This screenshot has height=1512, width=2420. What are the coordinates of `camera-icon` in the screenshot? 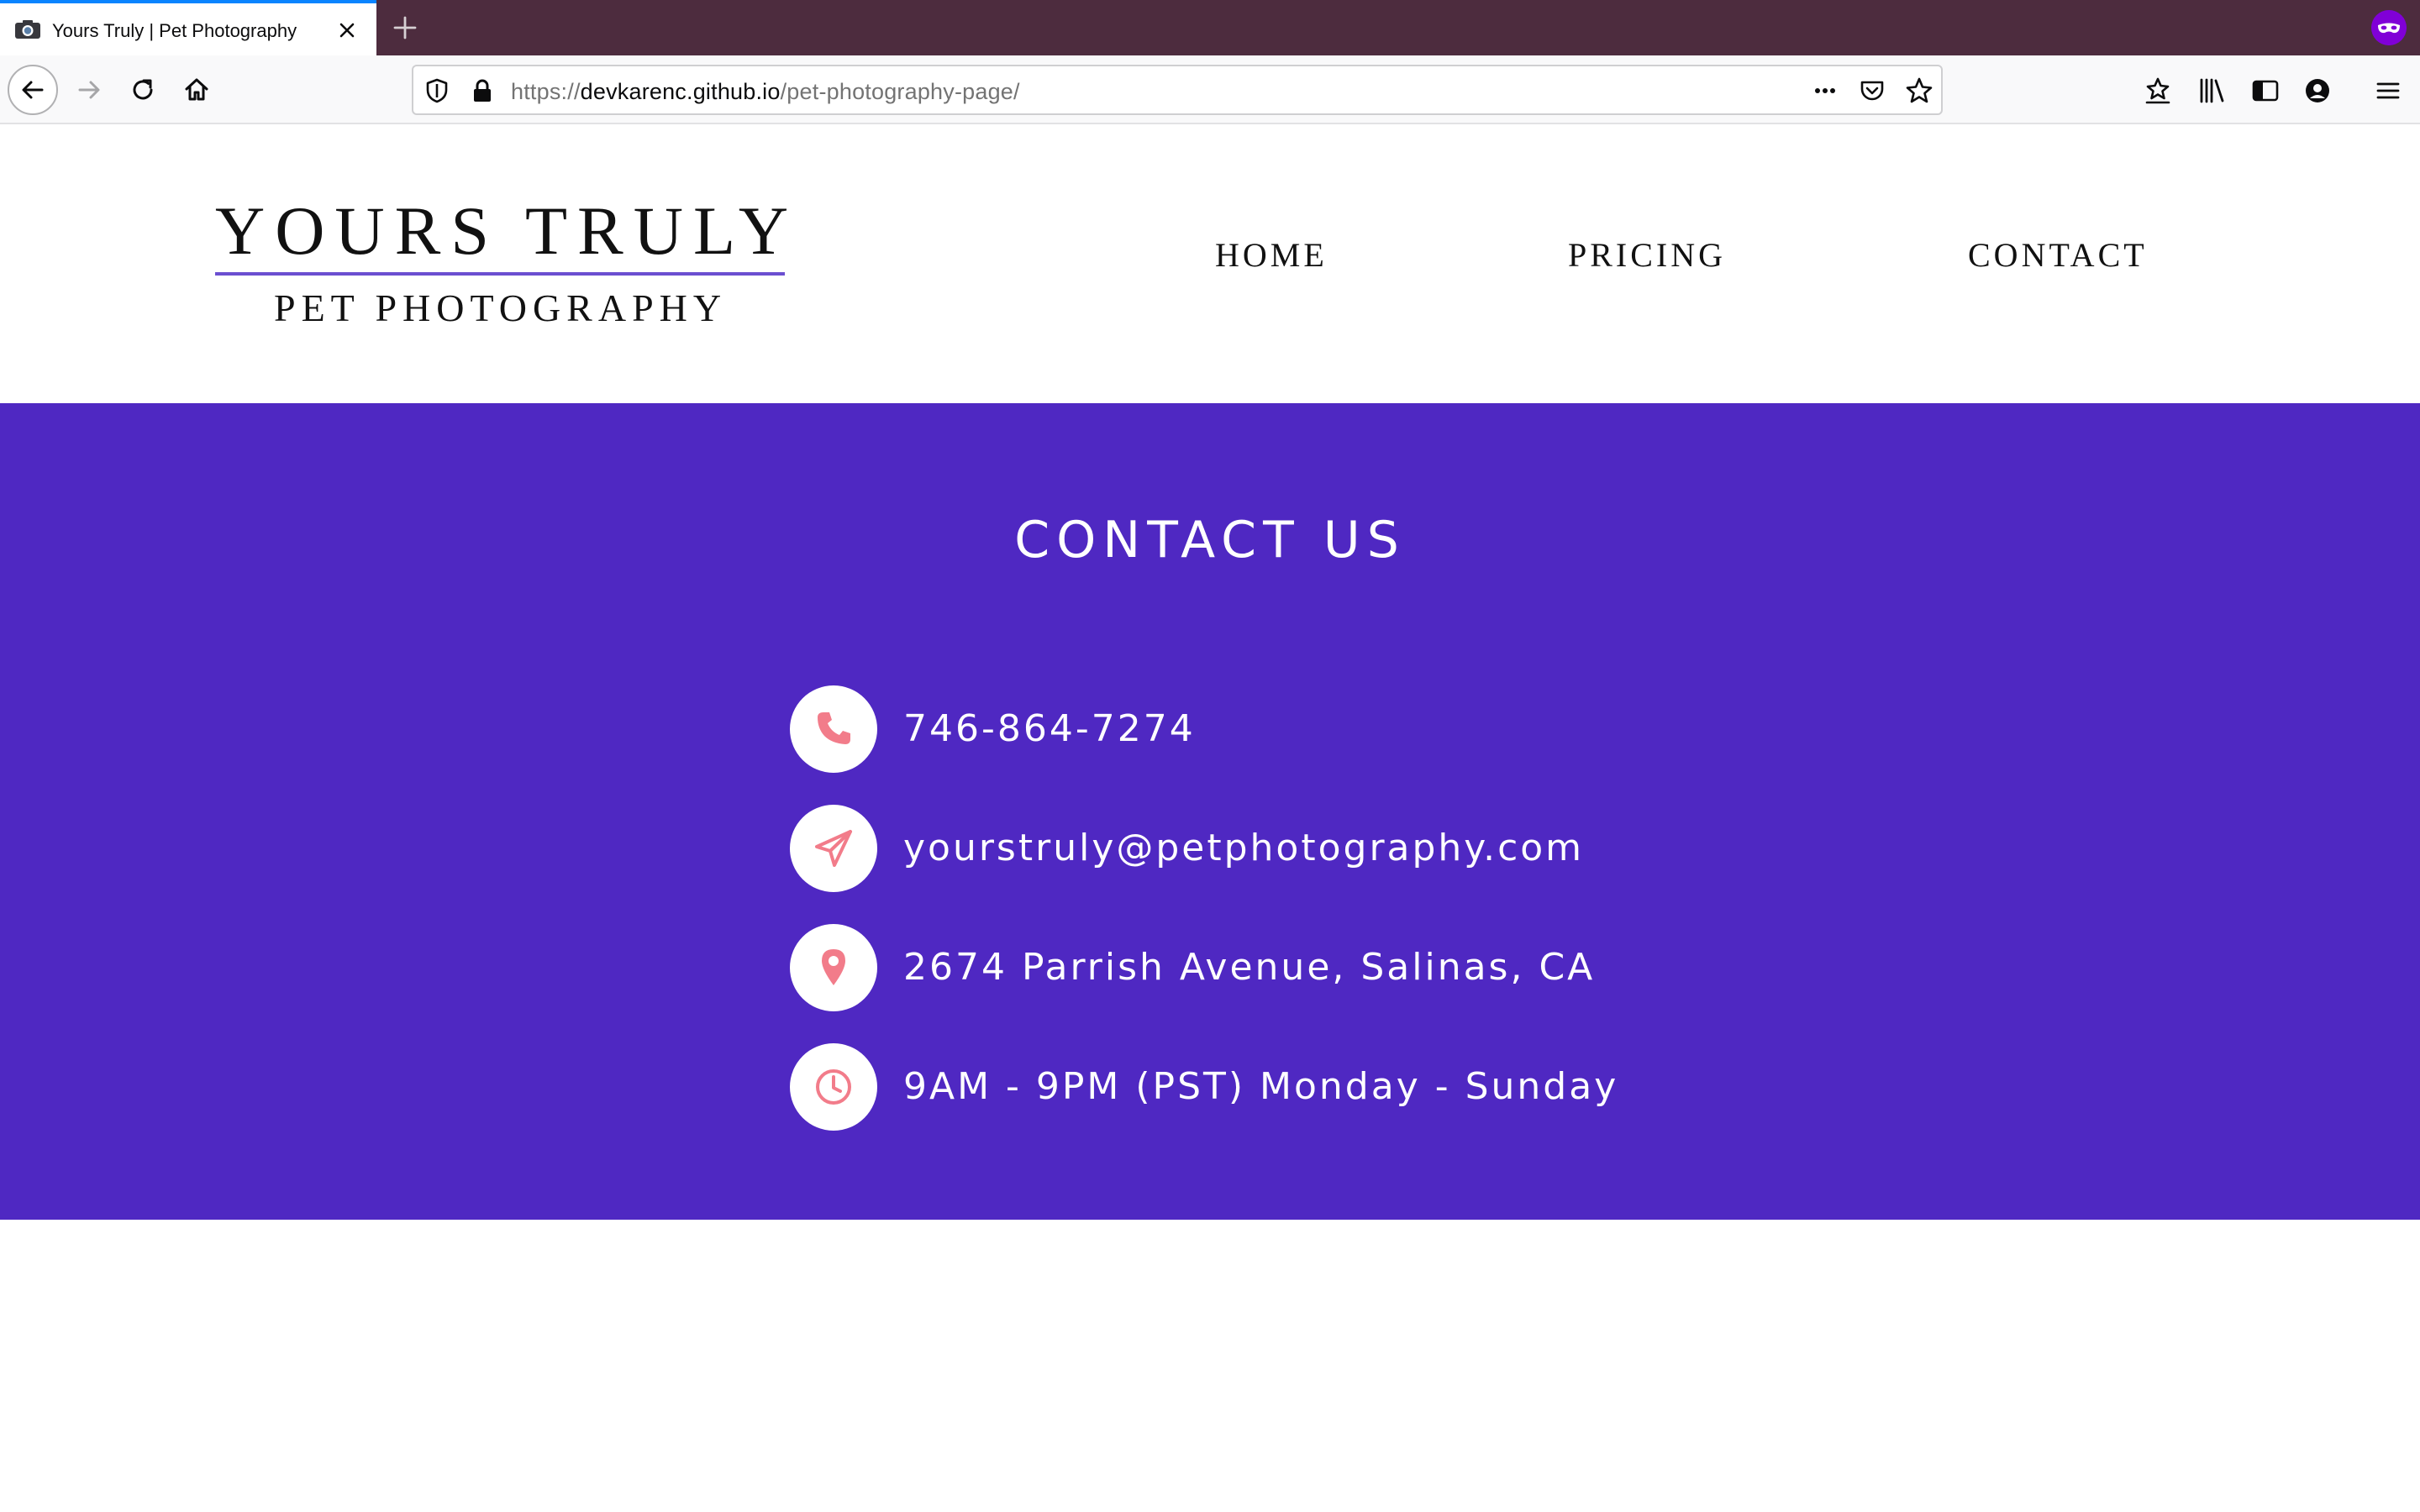 It's located at (27, 29).